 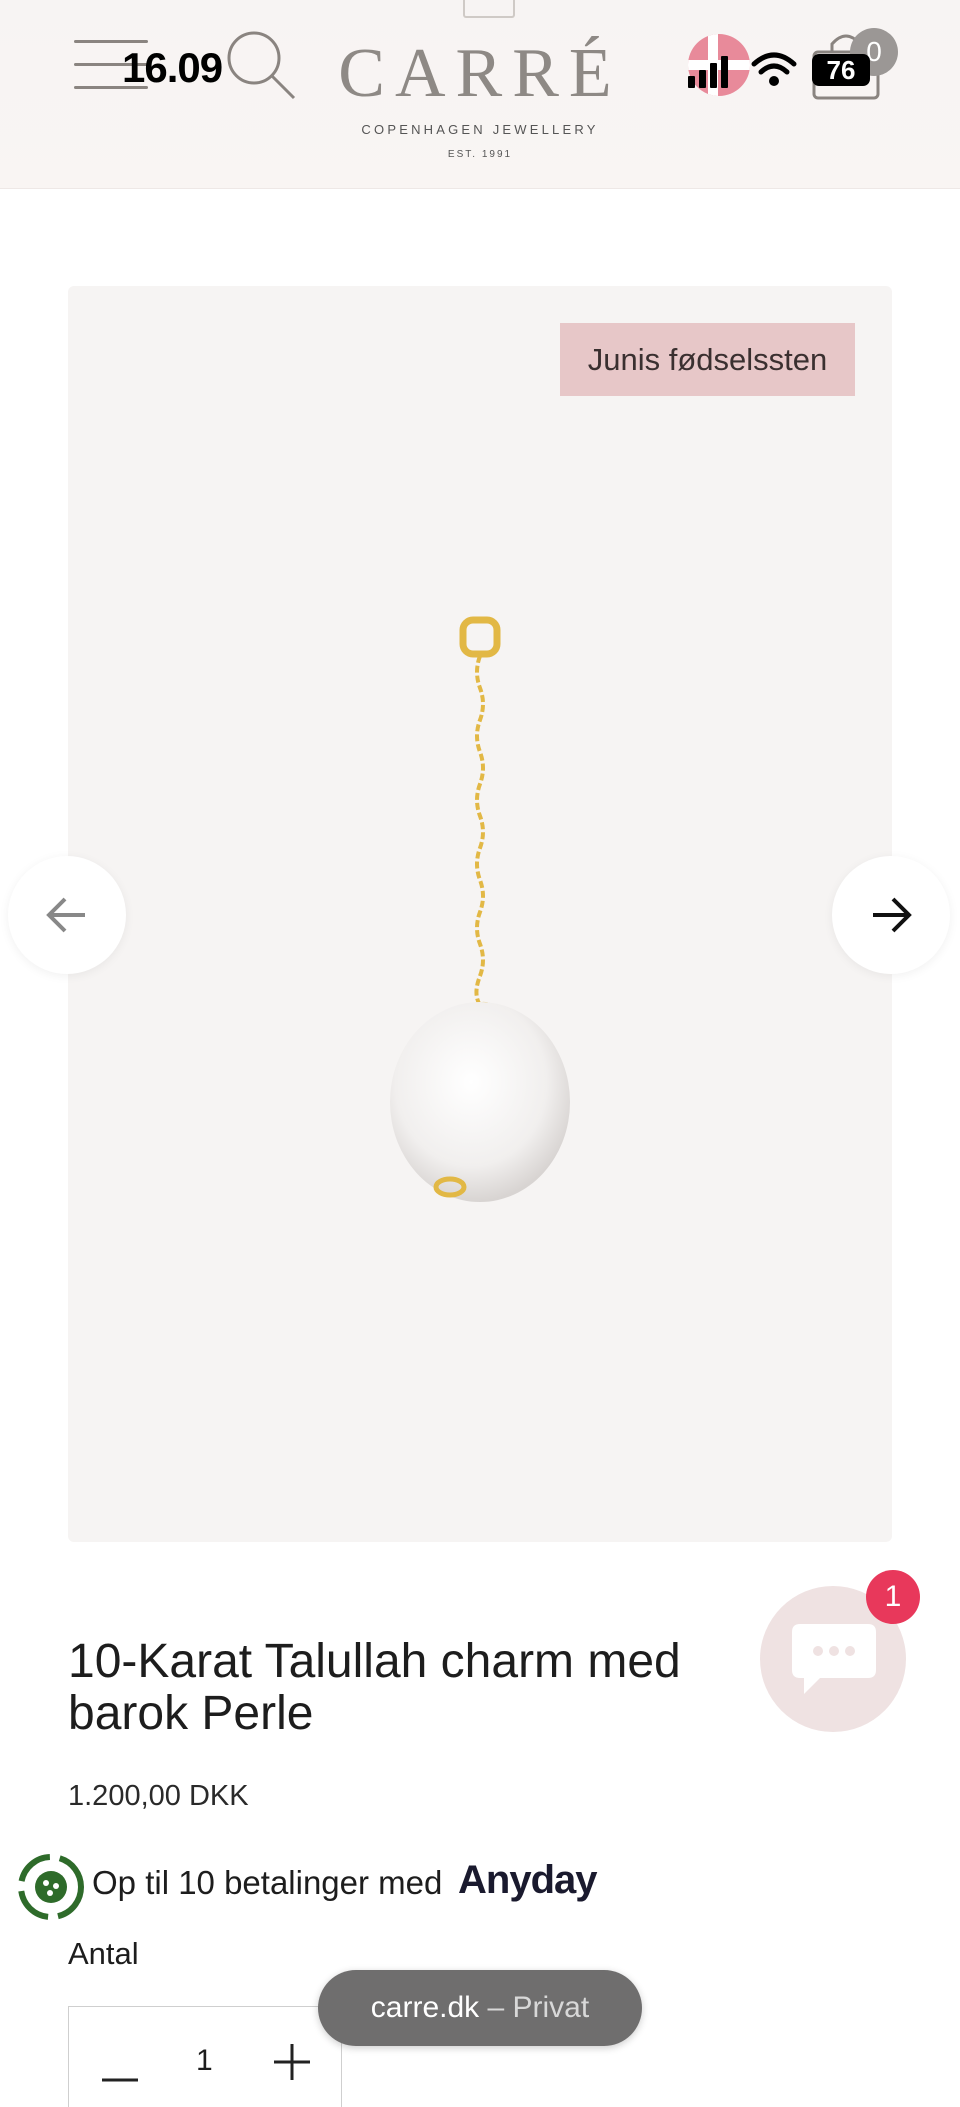 What do you see at coordinates (480, 909) in the screenshot?
I see `product-image` at bounding box center [480, 909].